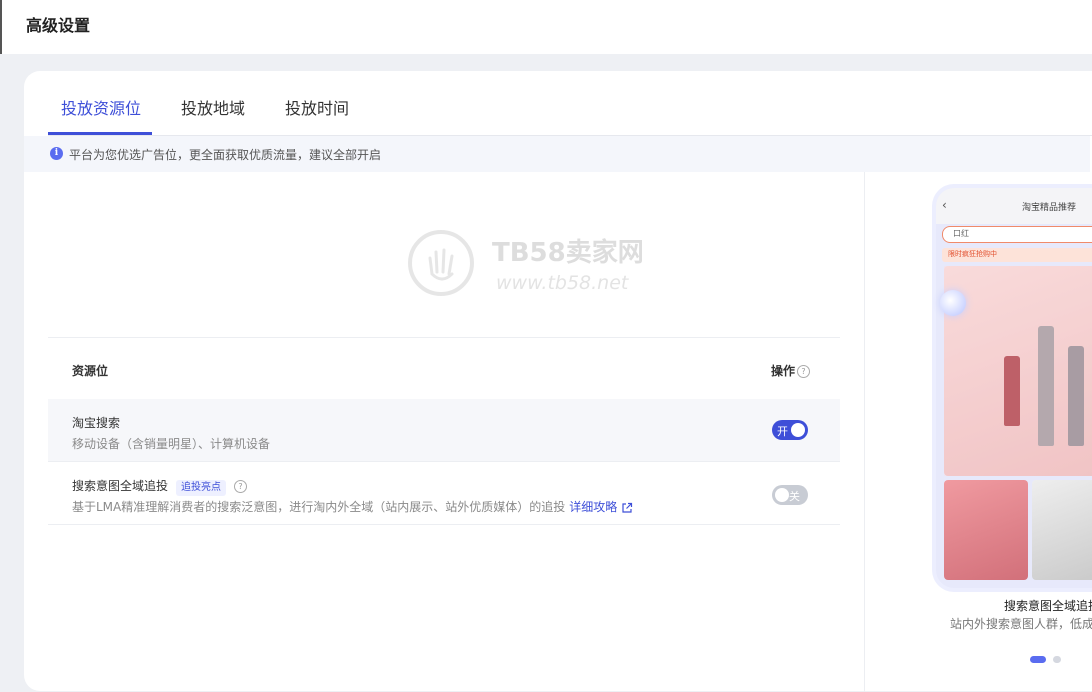 The height and width of the screenshot is (692, 1092). I want to click on highlight-badge: 追投亮点, so click(201, 488).